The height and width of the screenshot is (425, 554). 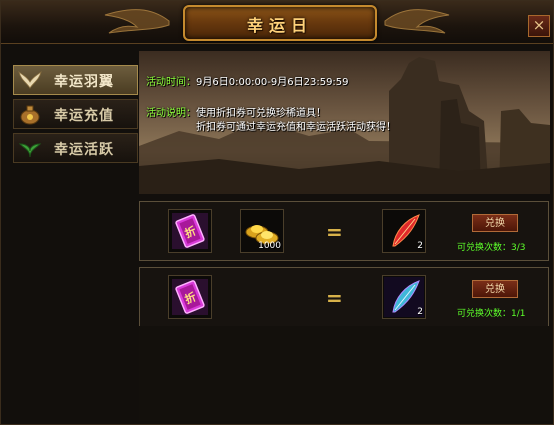 I want to click on title-bar: 幸运日 ×, so click(x=277, y=22).